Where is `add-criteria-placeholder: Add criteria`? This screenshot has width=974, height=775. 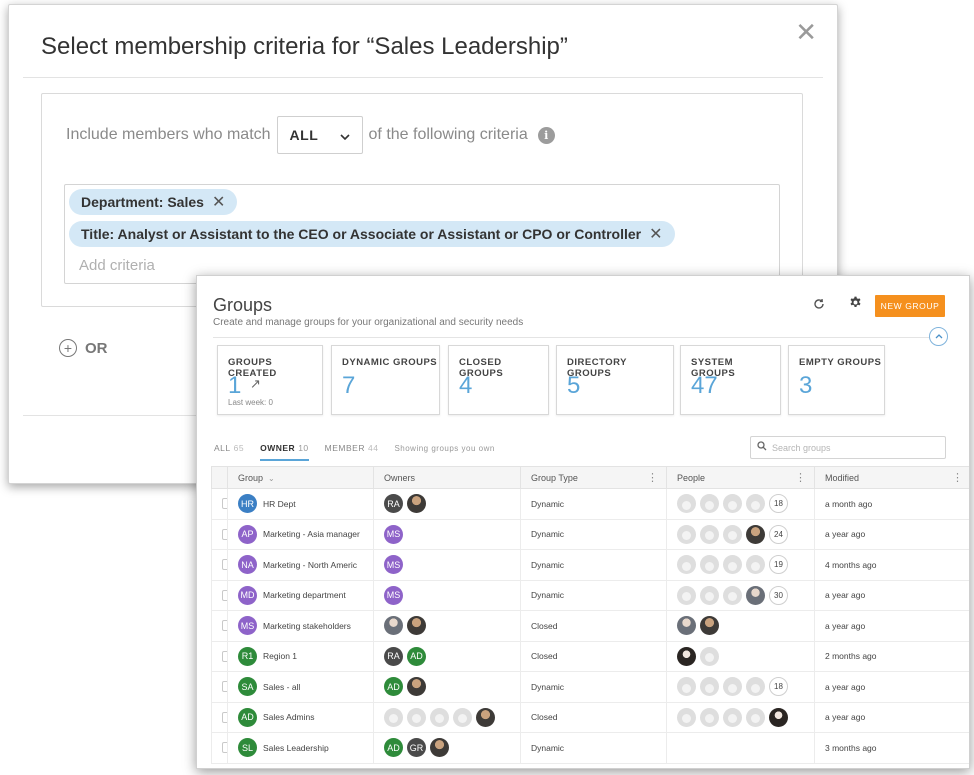
add-criteria-placeholder: Add criteria is located at coordinates (117, 265).